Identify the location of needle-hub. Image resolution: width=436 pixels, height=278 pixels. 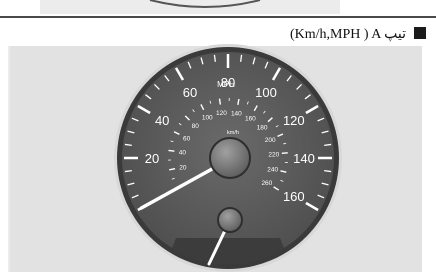
(230, 158).